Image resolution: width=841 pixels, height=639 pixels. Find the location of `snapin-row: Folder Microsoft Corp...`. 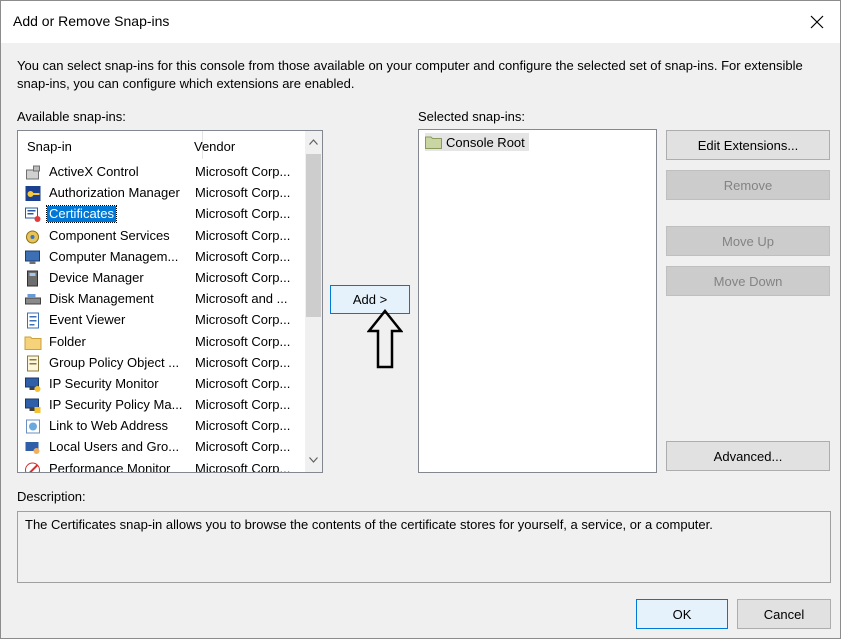

snapin-row: Folder Microsoft Corp... is located at coordinates (162, 342).